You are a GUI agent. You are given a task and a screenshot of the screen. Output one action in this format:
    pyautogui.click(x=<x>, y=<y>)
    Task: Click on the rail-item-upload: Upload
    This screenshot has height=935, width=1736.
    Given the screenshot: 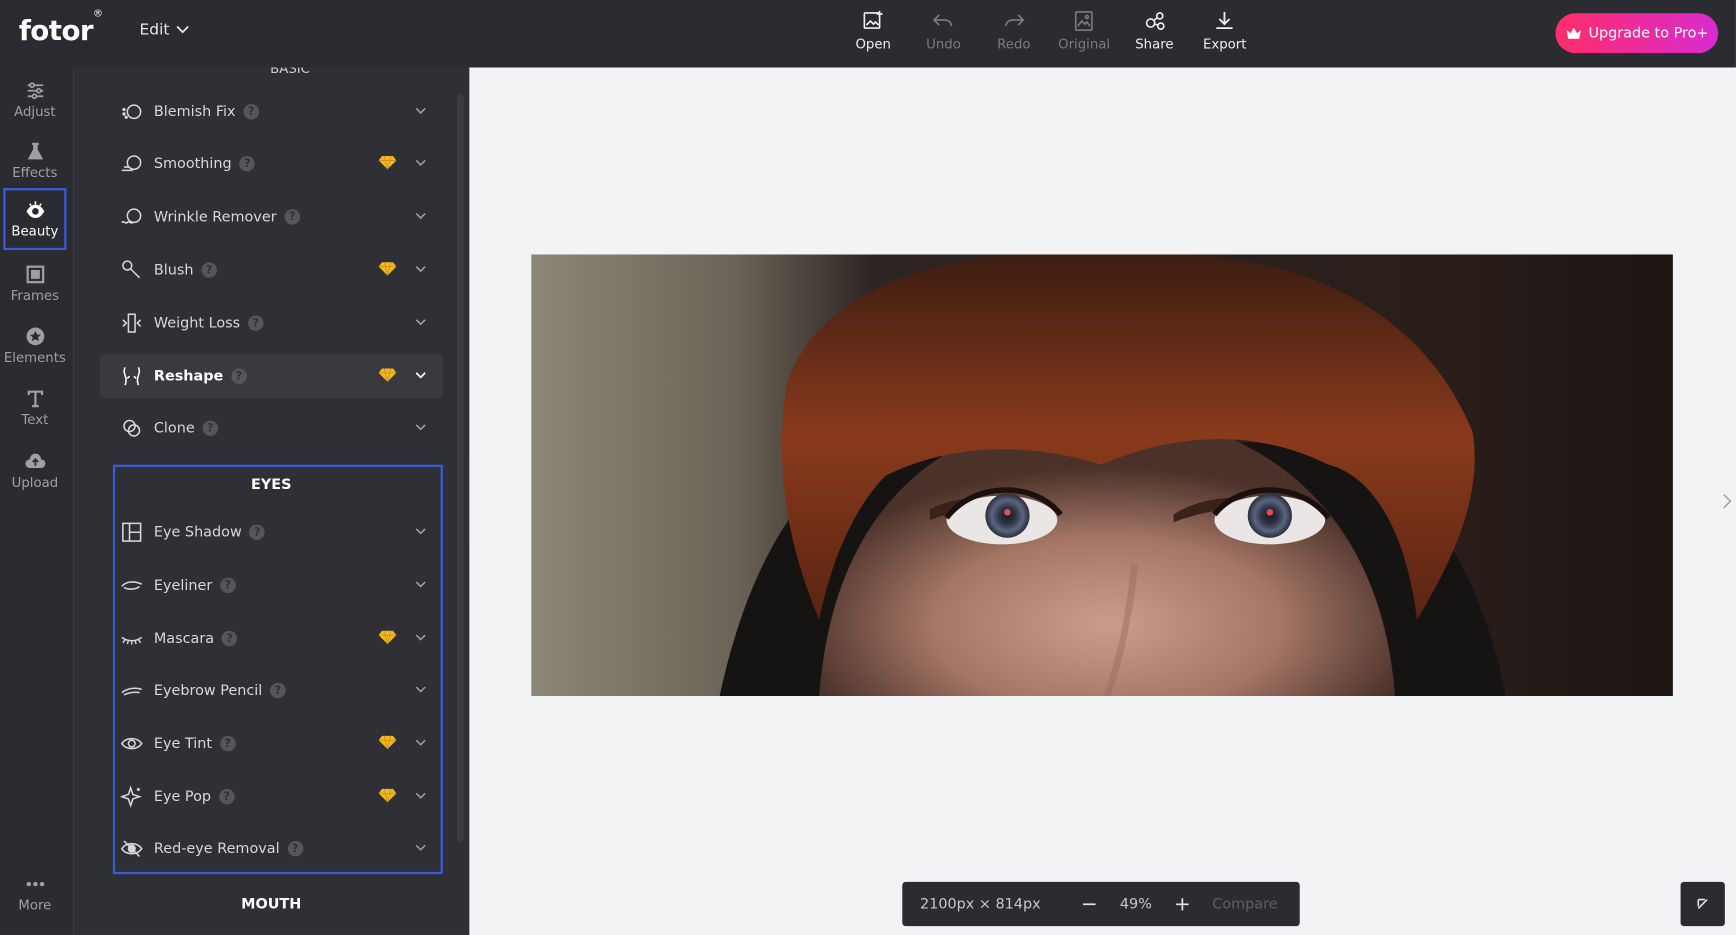 What is the action you would take?
    pyautogui.click(x=34, y=470)
    